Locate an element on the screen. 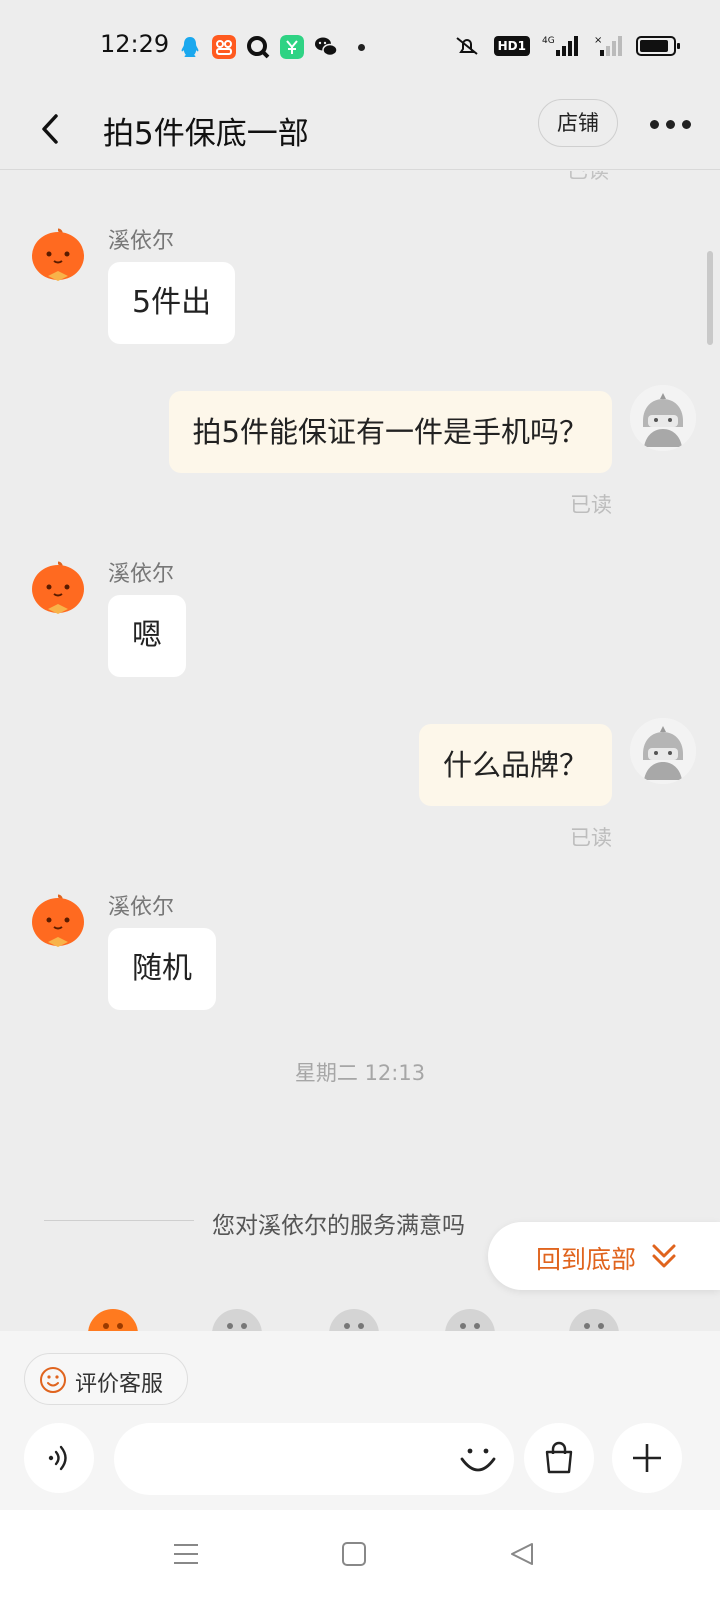 The width and height of the screenshot is (720, 1600). more-options-icon is located at coordinates (675, 124).